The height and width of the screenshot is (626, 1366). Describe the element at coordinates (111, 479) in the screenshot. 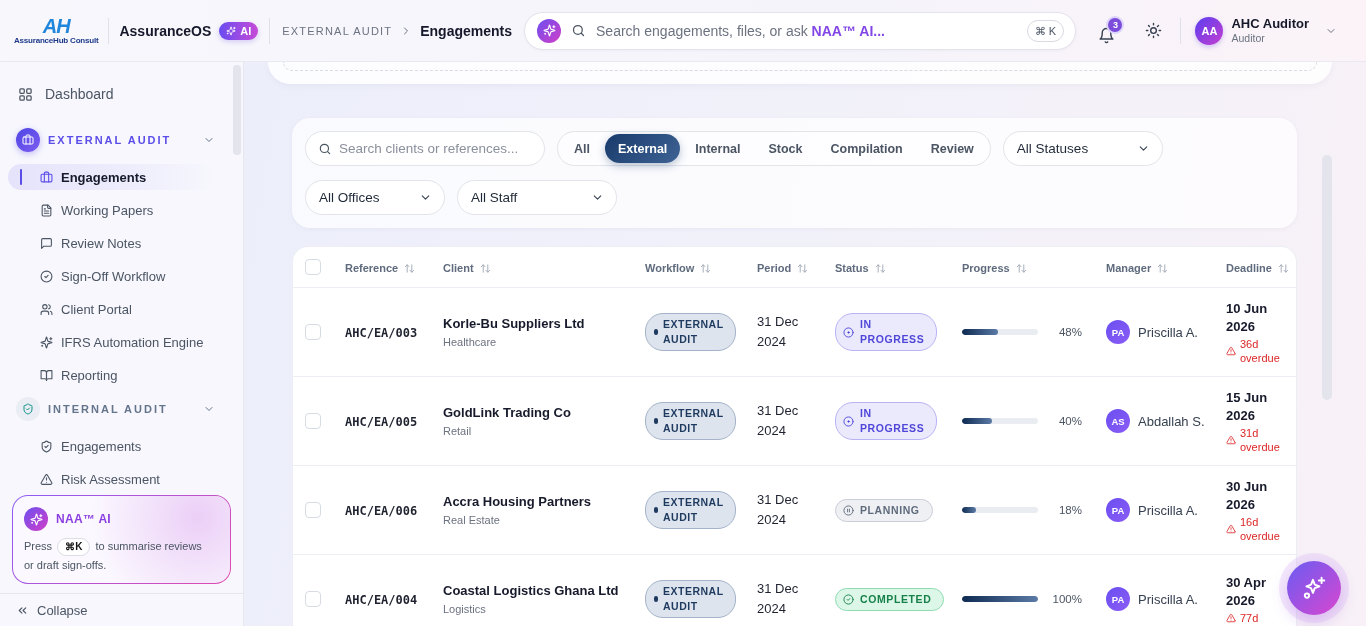

I see `nav-item: Risk Assessment` at that location.